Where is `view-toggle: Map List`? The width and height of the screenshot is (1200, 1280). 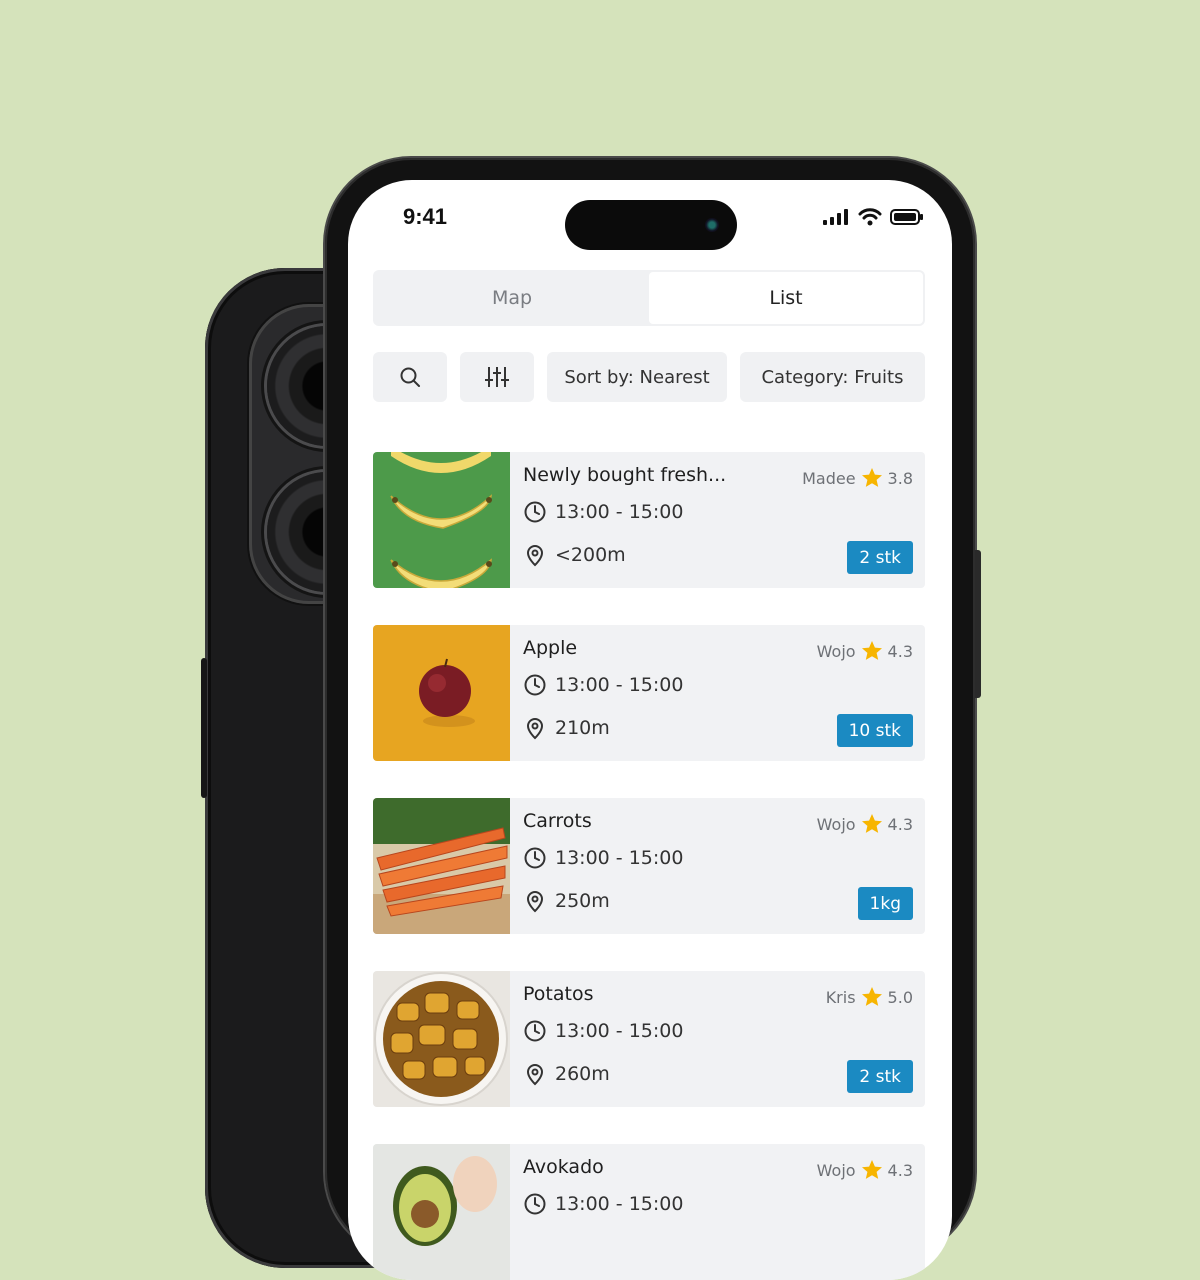 view-toggle: Map List is located at coordinates (649, 298).